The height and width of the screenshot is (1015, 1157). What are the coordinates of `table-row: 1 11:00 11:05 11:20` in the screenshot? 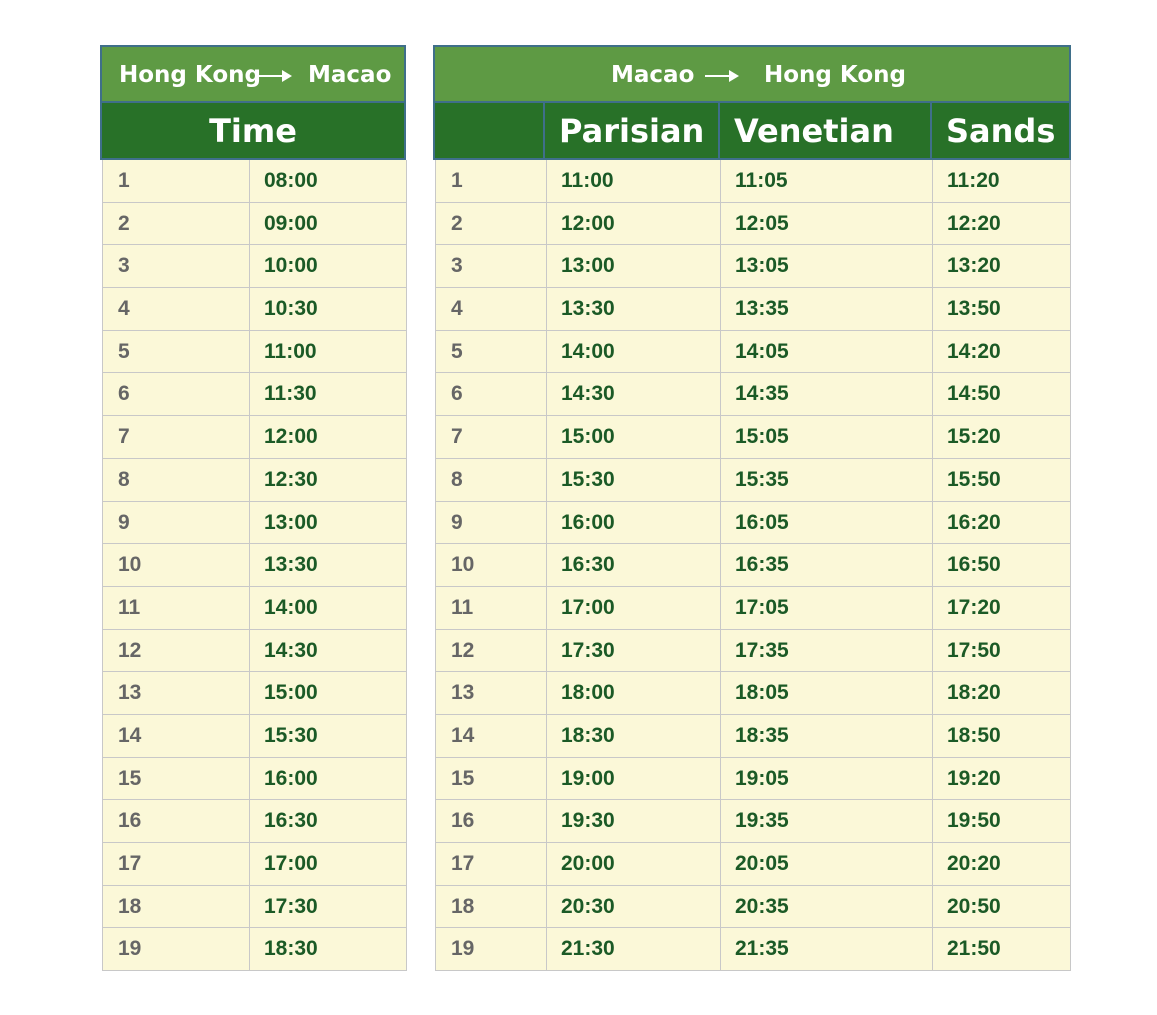 It's located at (753, 181).